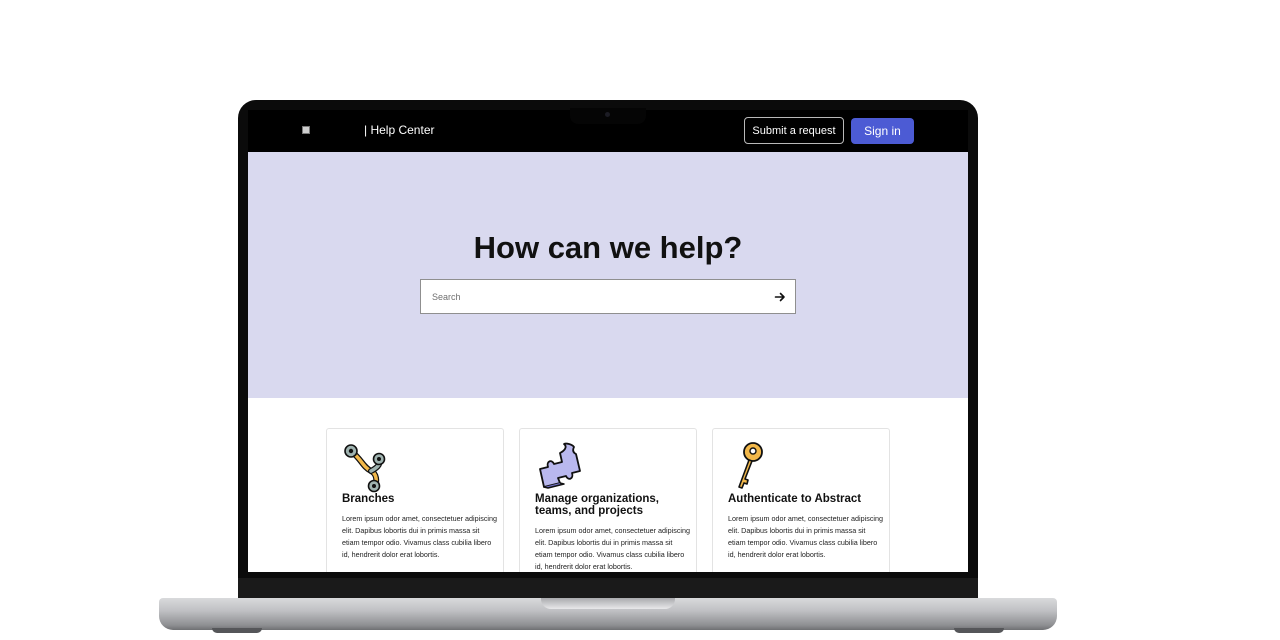 This screenshot has width=1280, height=640. I want to click on laptop-foot-left, so click(237, 630).